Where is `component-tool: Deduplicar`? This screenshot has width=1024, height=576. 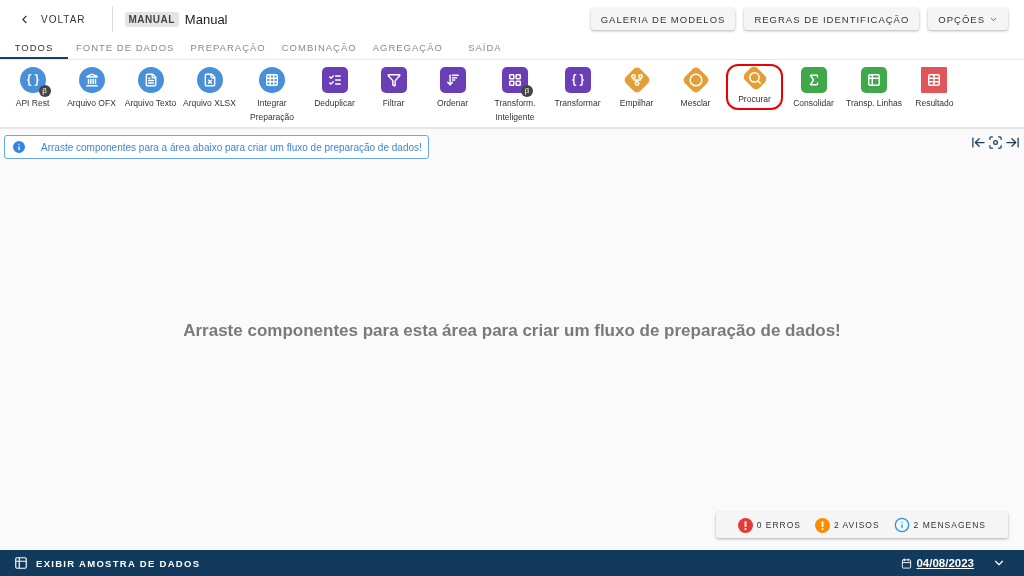 component-tool: Deduplicar is located at coordinates (334, 89).